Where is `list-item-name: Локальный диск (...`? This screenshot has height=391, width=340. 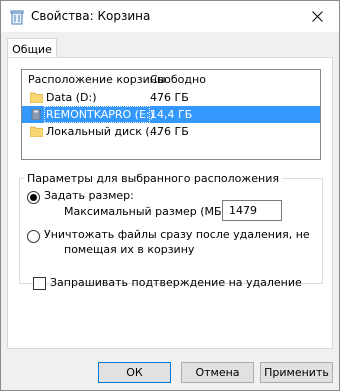
list-item-name: Локальный диск (... is located at coordinates (103, 131).